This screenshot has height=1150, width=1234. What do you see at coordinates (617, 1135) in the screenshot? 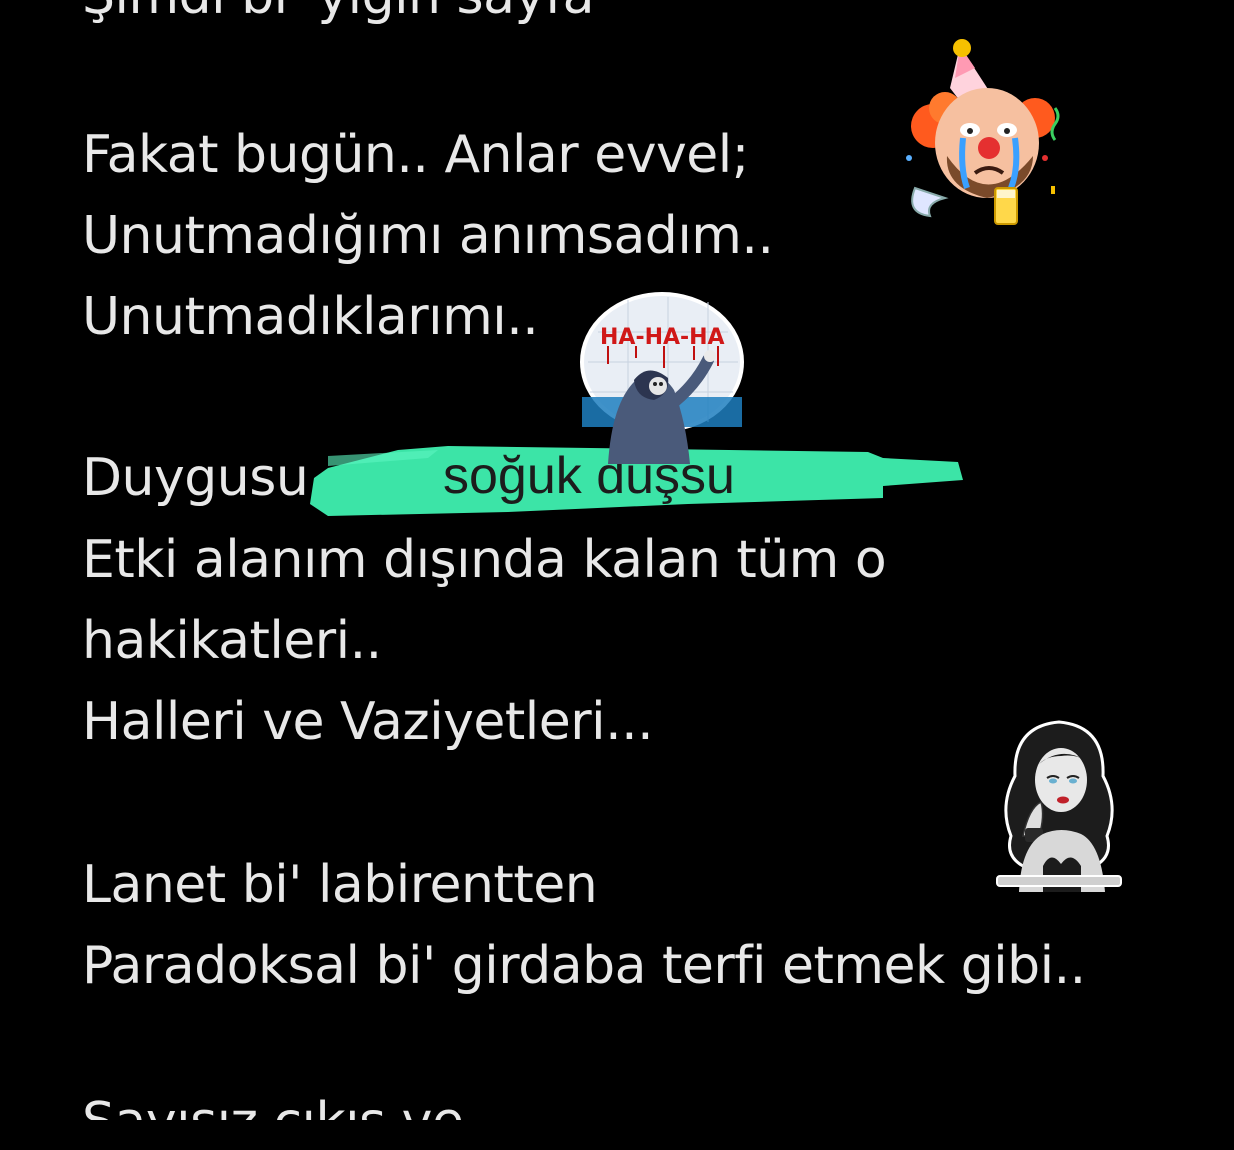
I see `bottom-mask` at bounding box center [617, 1135].